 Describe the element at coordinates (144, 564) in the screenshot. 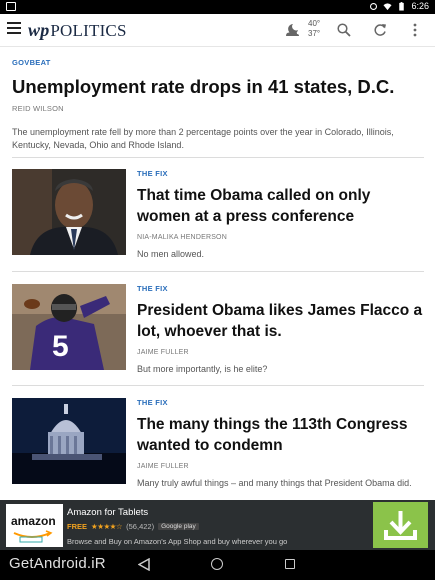

I see `back-icon` at that location.